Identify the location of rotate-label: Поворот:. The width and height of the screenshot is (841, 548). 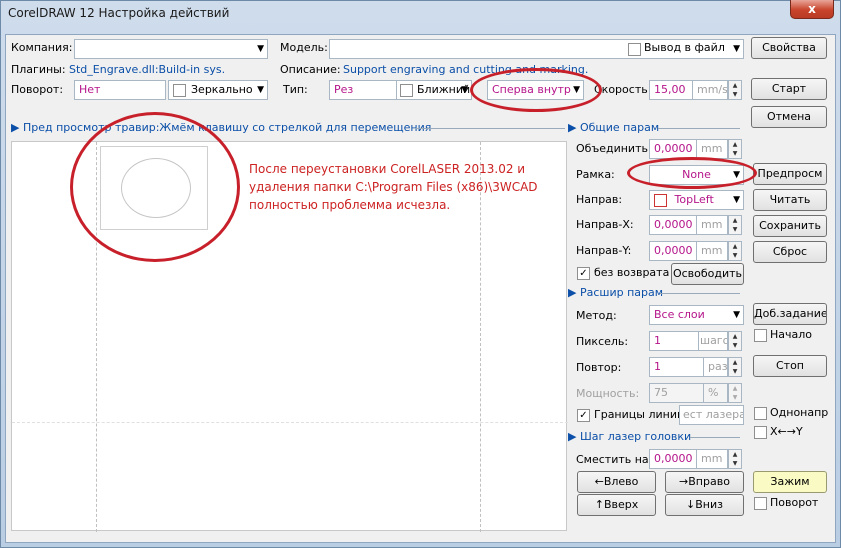
(37, 89).